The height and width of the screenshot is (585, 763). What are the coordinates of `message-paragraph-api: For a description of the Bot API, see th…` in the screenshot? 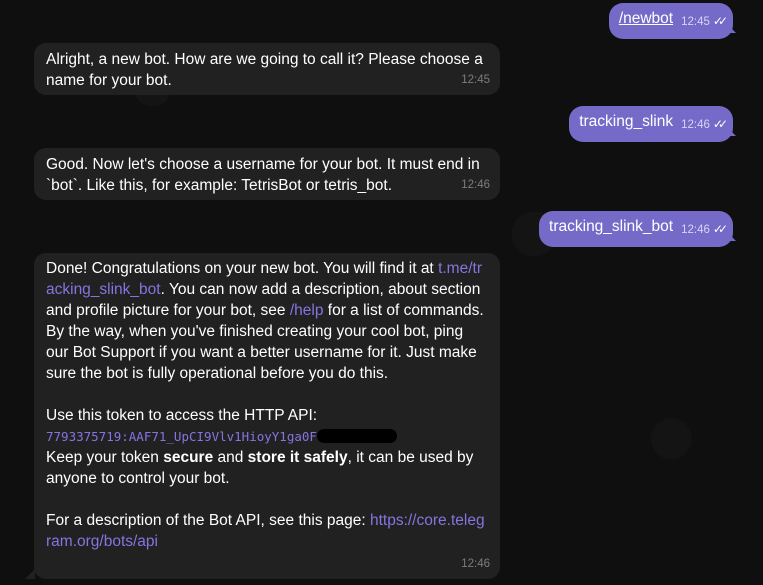 It's located at (265, 531).